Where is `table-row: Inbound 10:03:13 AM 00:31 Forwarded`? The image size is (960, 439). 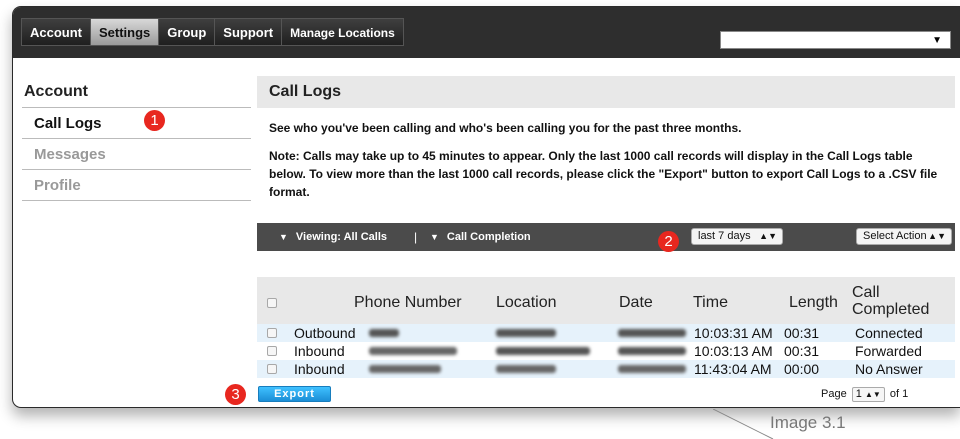 table-row: Inbound 10:03:13 AM 00:31 Forwarded is located at coordinates (606, 351).